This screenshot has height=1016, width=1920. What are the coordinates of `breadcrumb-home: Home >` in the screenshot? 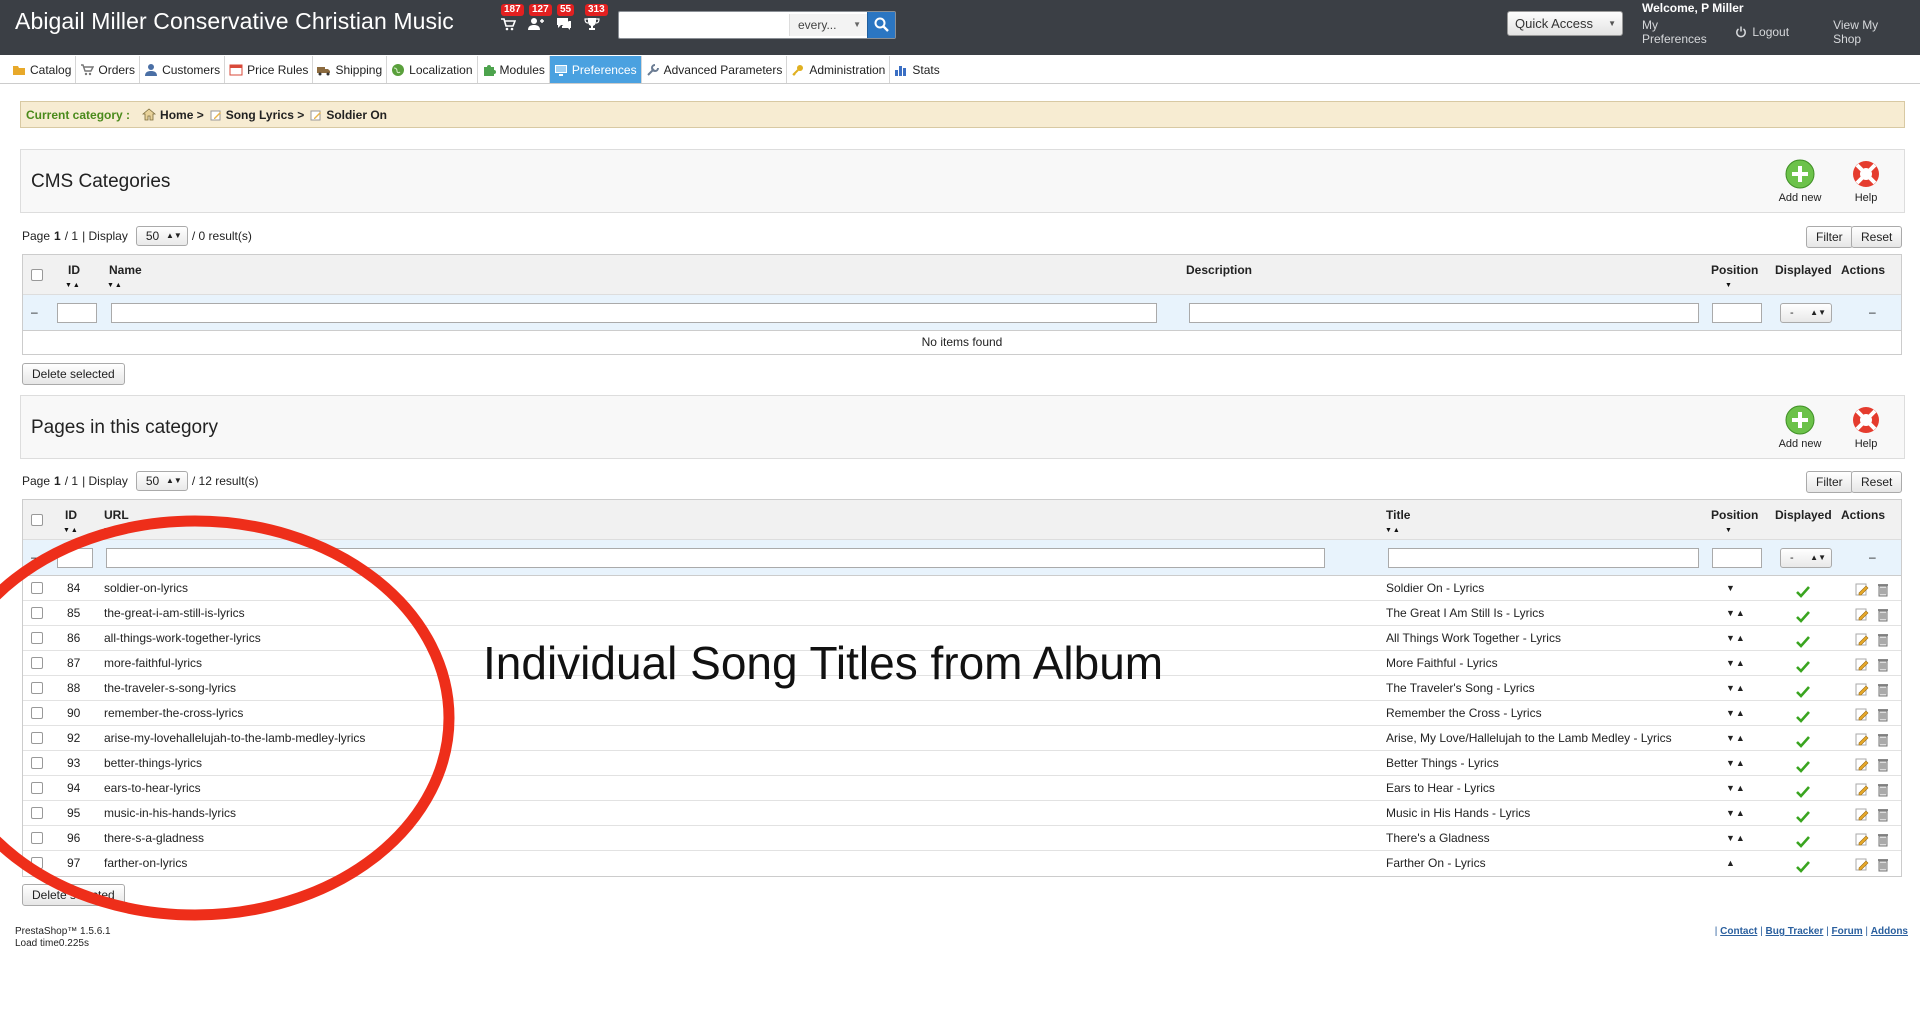 It's located at (173, 115).